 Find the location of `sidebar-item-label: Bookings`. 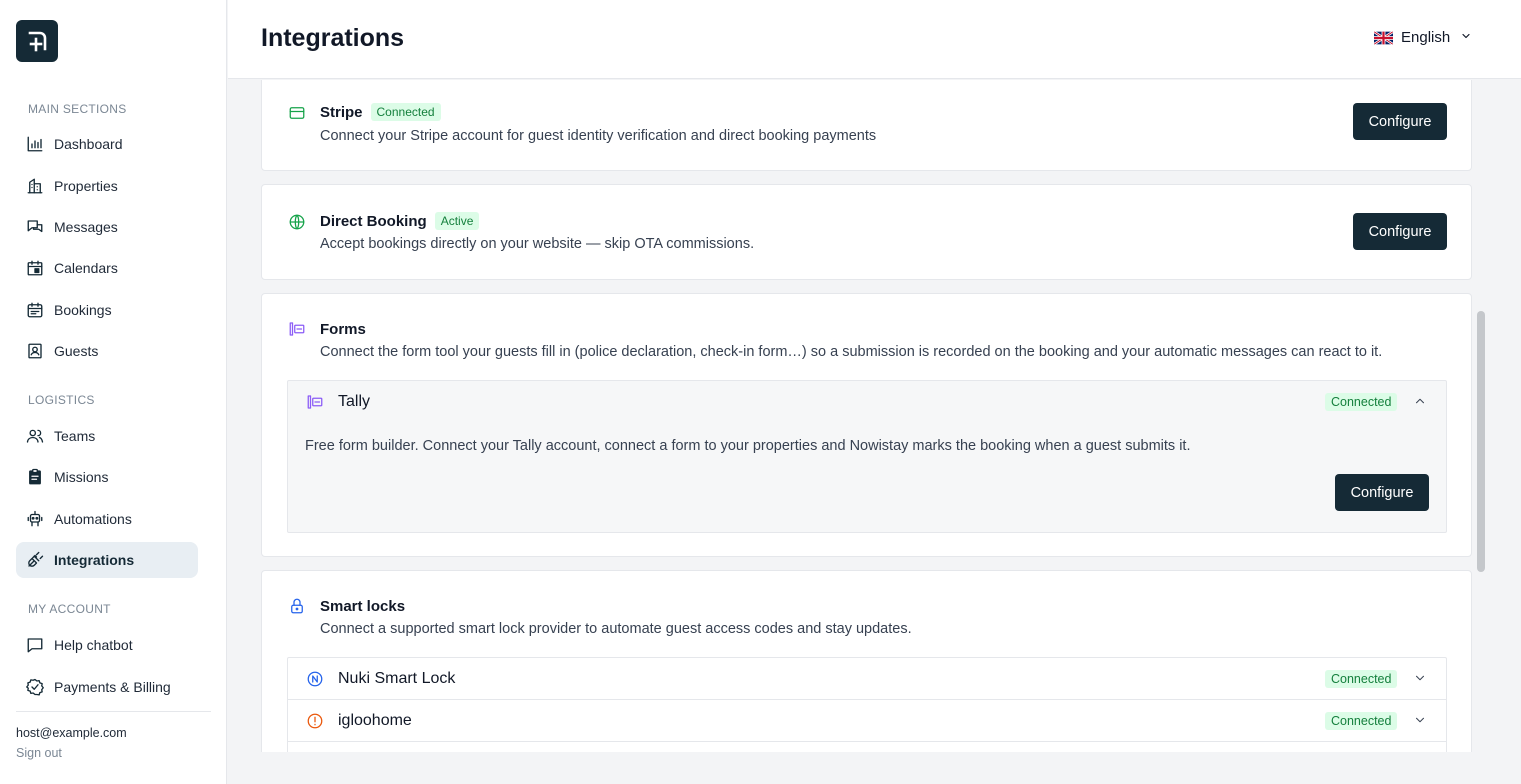

sidebar-item-label: Bookings is located at coordinates (83, 310).